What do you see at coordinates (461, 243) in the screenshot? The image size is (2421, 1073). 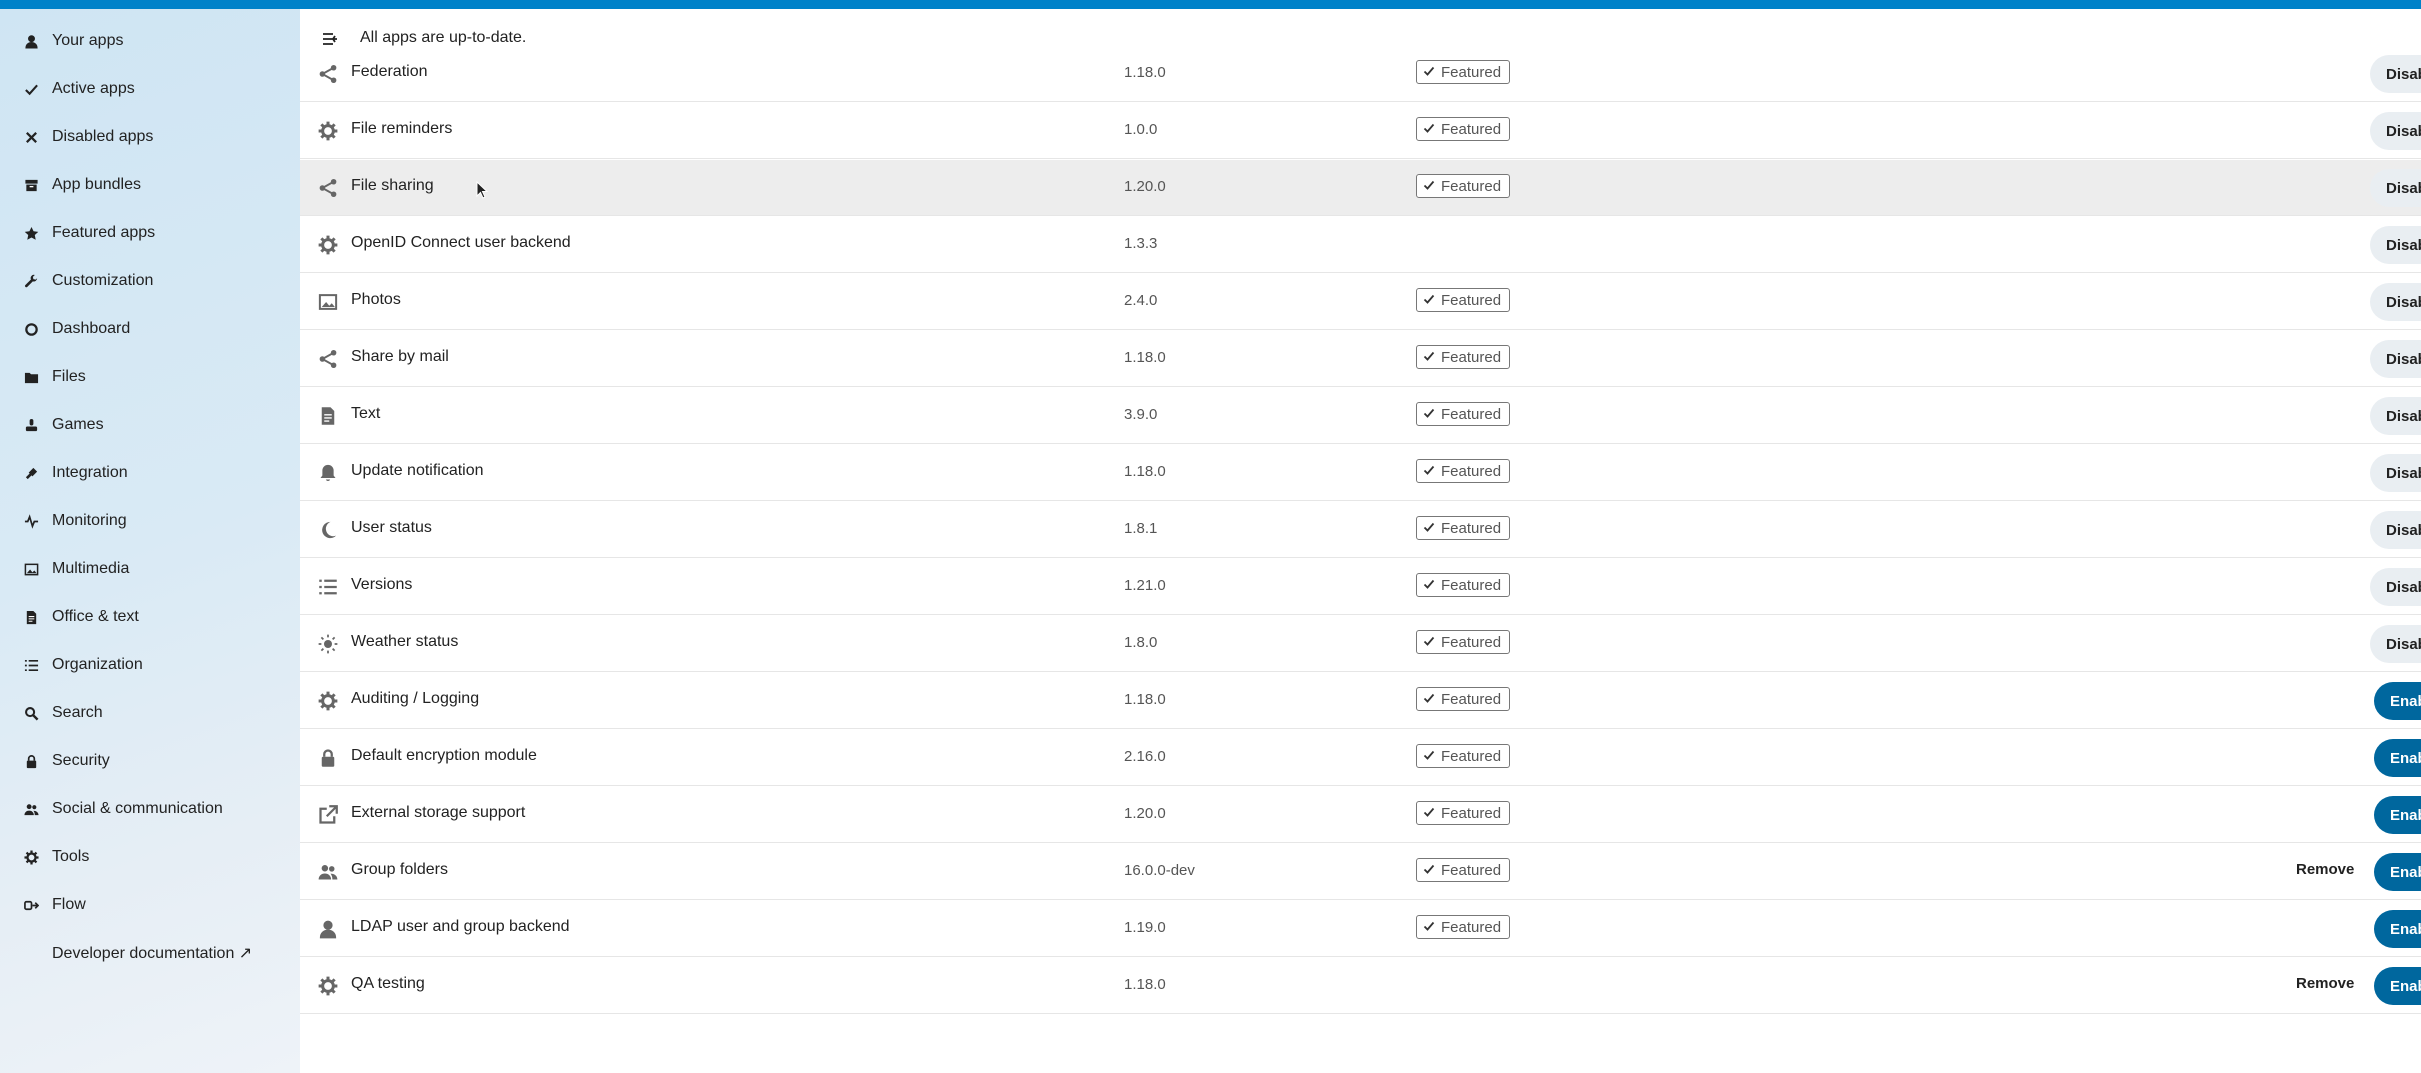 I see `app-name: OpenID Connect user backend` at bounding box center [461, 243].